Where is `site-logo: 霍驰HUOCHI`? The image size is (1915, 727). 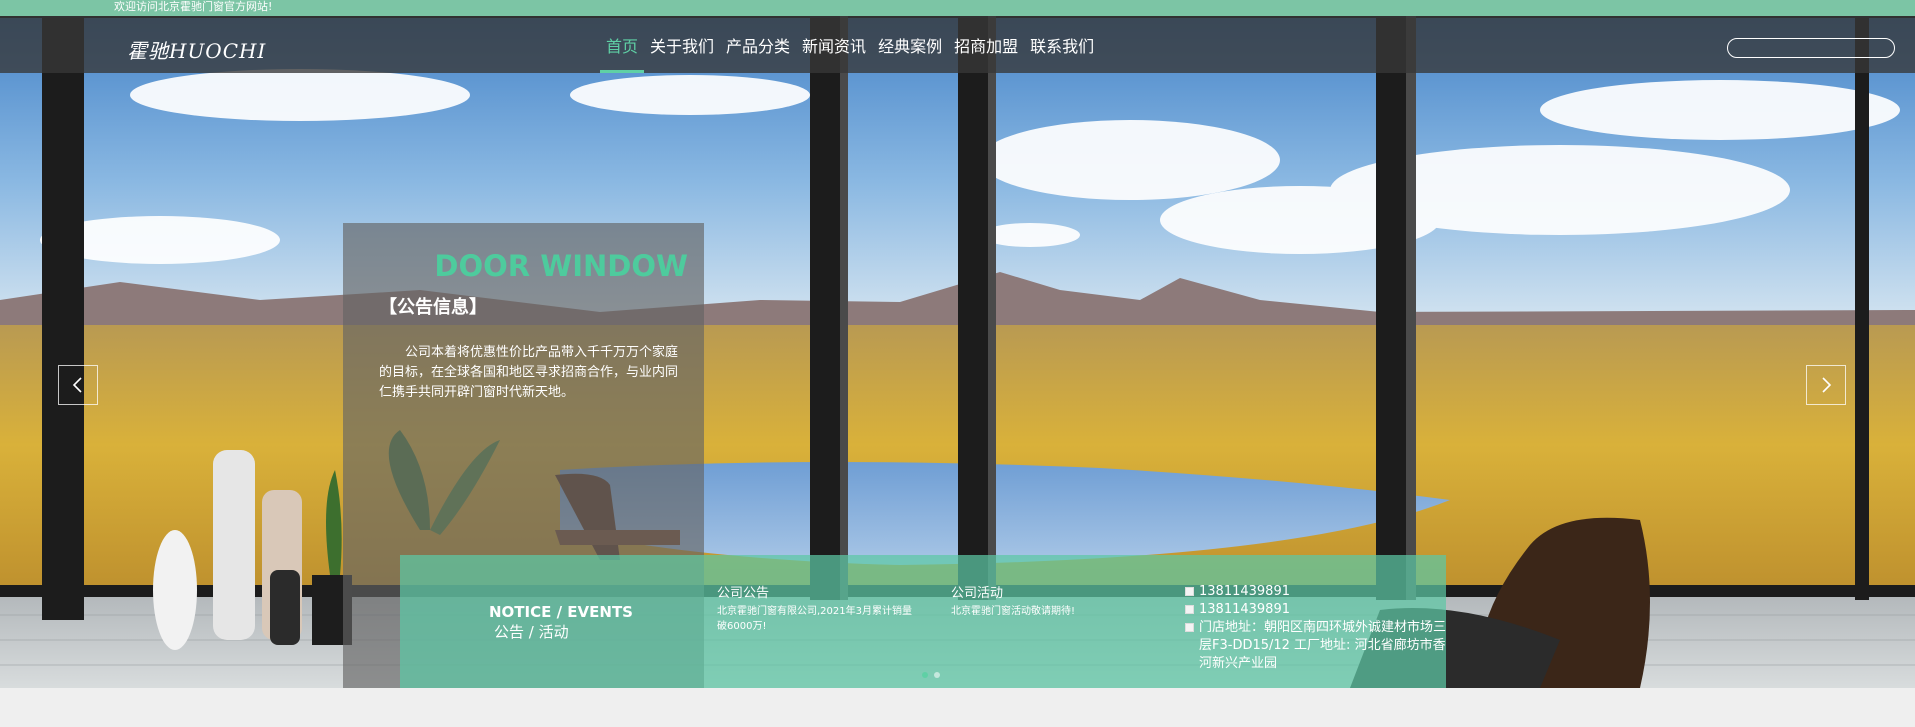 site-logo: 霍驰HUOCHI is located at coordinates (196, 49).